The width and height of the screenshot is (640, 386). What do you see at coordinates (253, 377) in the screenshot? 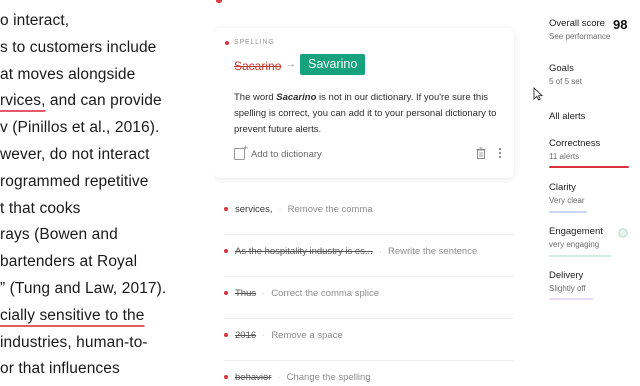
I see `alert-word: behavior` at bounding box center [253, 377].